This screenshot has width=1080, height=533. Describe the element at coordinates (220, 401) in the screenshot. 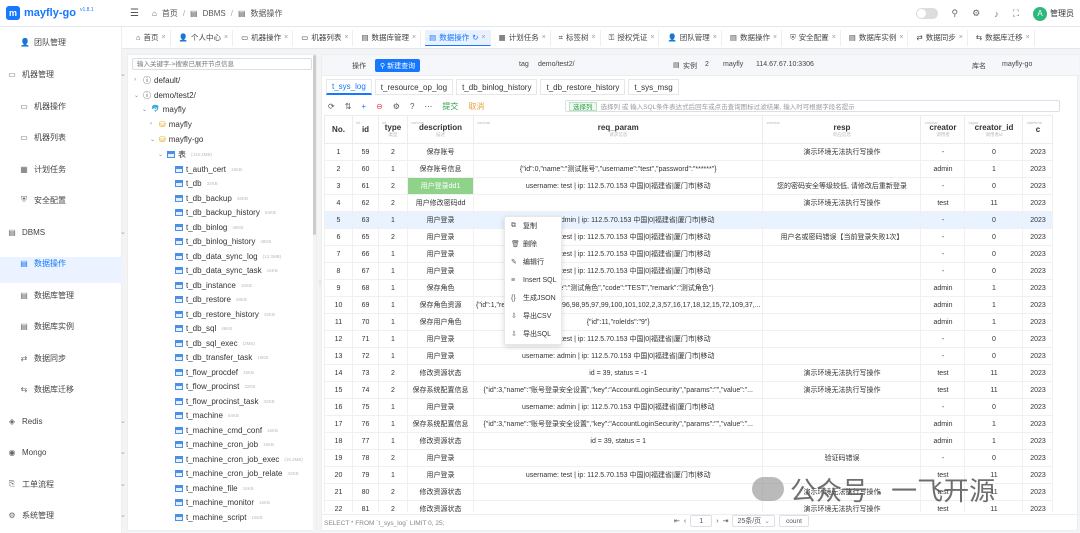

I see `tree-node: t_flow_procinst_task 32KB` at that location.